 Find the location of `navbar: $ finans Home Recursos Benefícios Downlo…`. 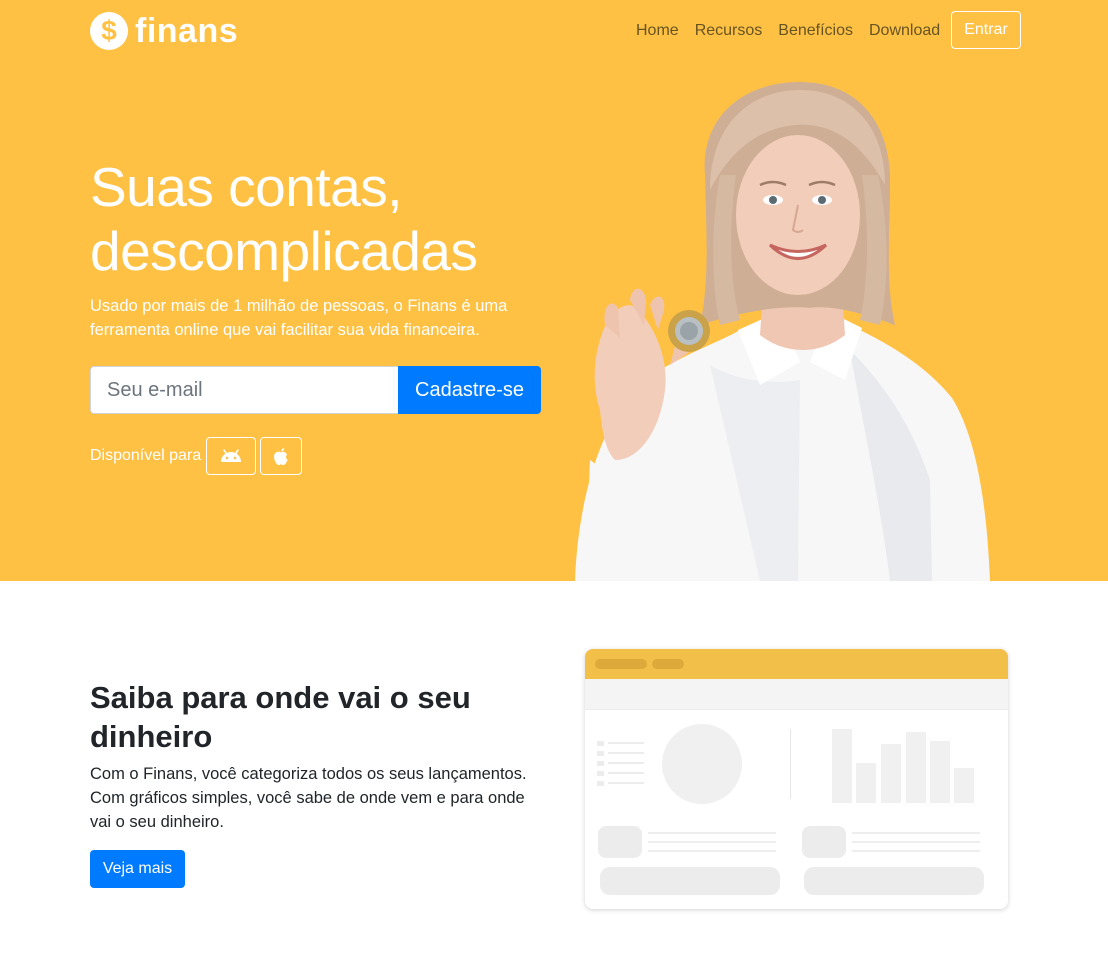

navbar: $ finans Home Recursos Benefícios Downlo… is located at coordinates (554, 31).